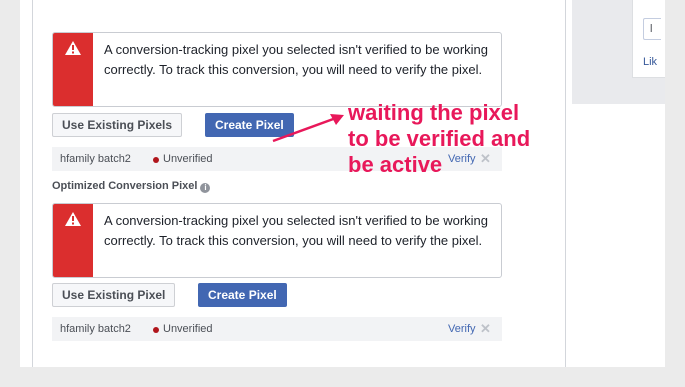 This screenshot has height=387, width=685. What do you see at coordinates (434, 112) in the screenshot?
I see `annotation-line: waiting the pixel` at bounding box center [434, 112].